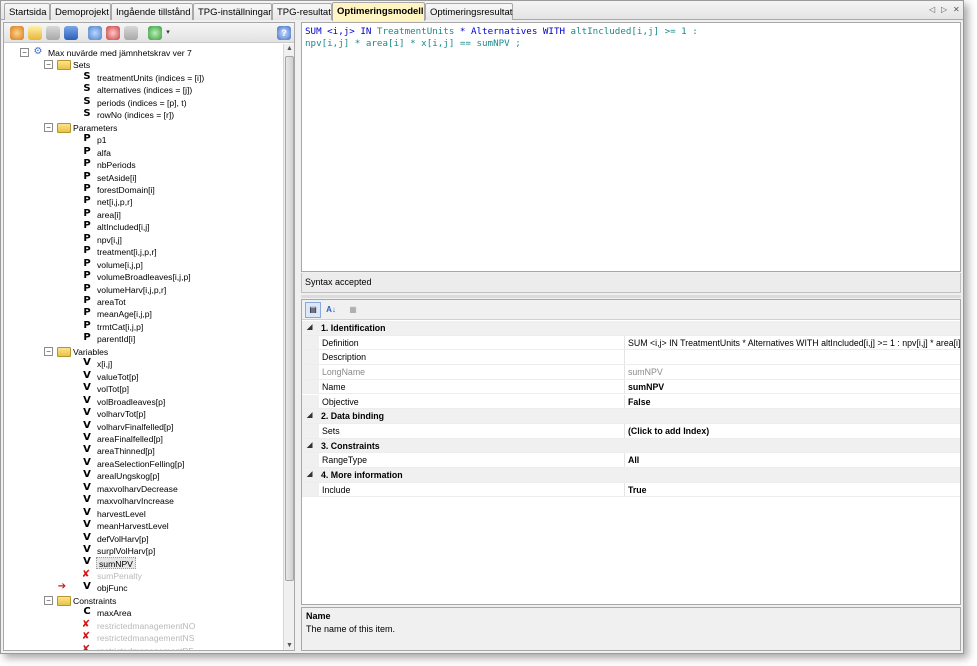 This screenshot has width=977, height=666. What do you see at coordinates (124, 314) in the screenshot?
I see `tree-item: meanAge[i,j,p]` at bounding box center [124, 314].